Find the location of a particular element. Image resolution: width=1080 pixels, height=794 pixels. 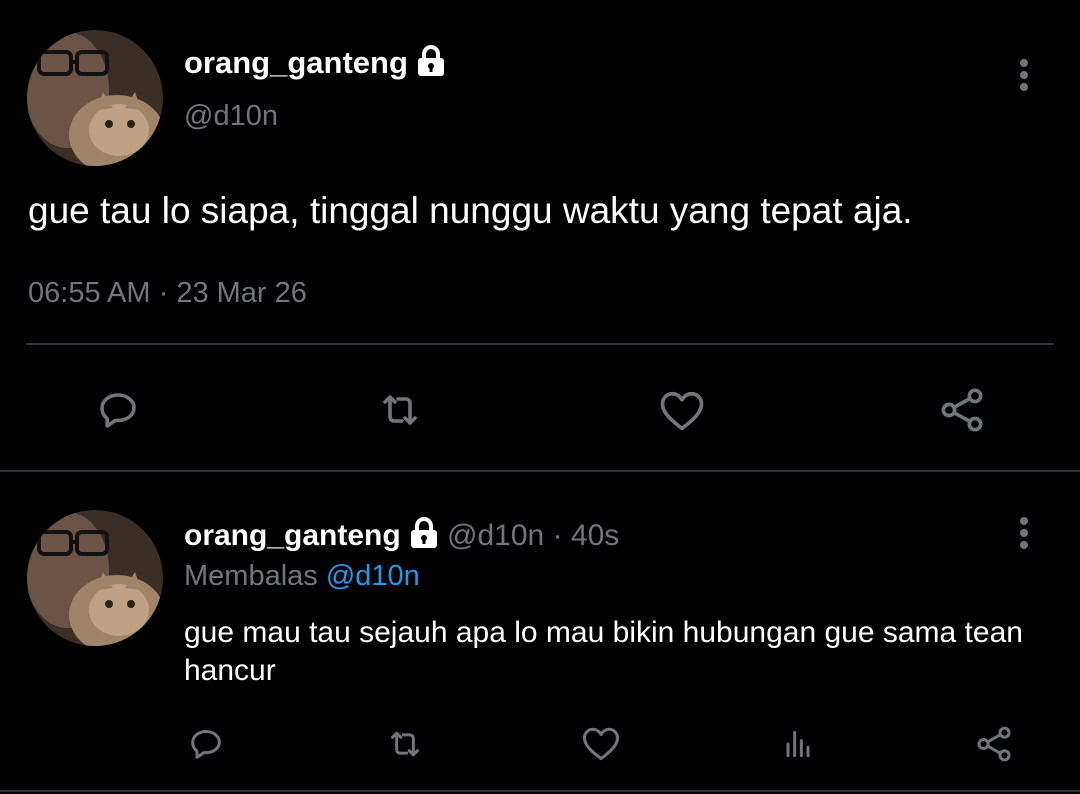

analytics-button is located at coordinates (798, 744).